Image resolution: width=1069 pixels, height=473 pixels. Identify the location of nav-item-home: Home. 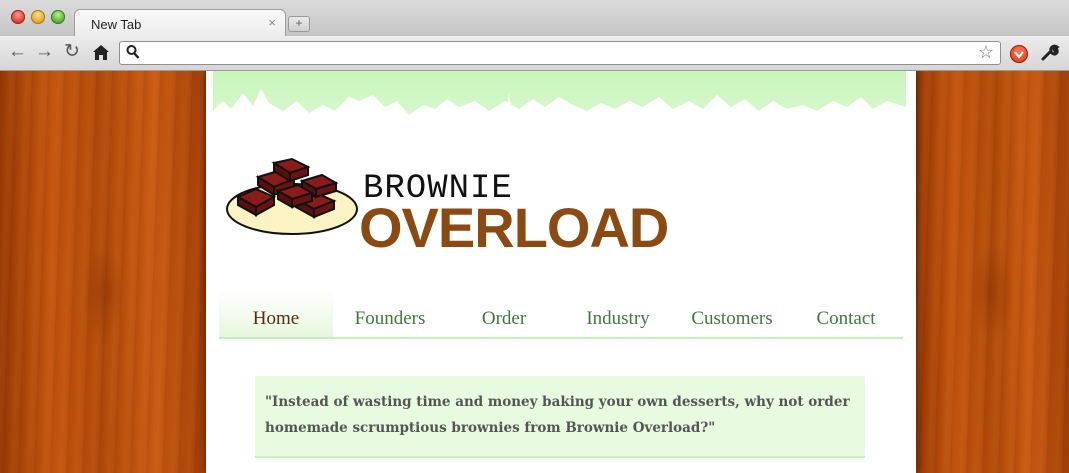
(276, 313).